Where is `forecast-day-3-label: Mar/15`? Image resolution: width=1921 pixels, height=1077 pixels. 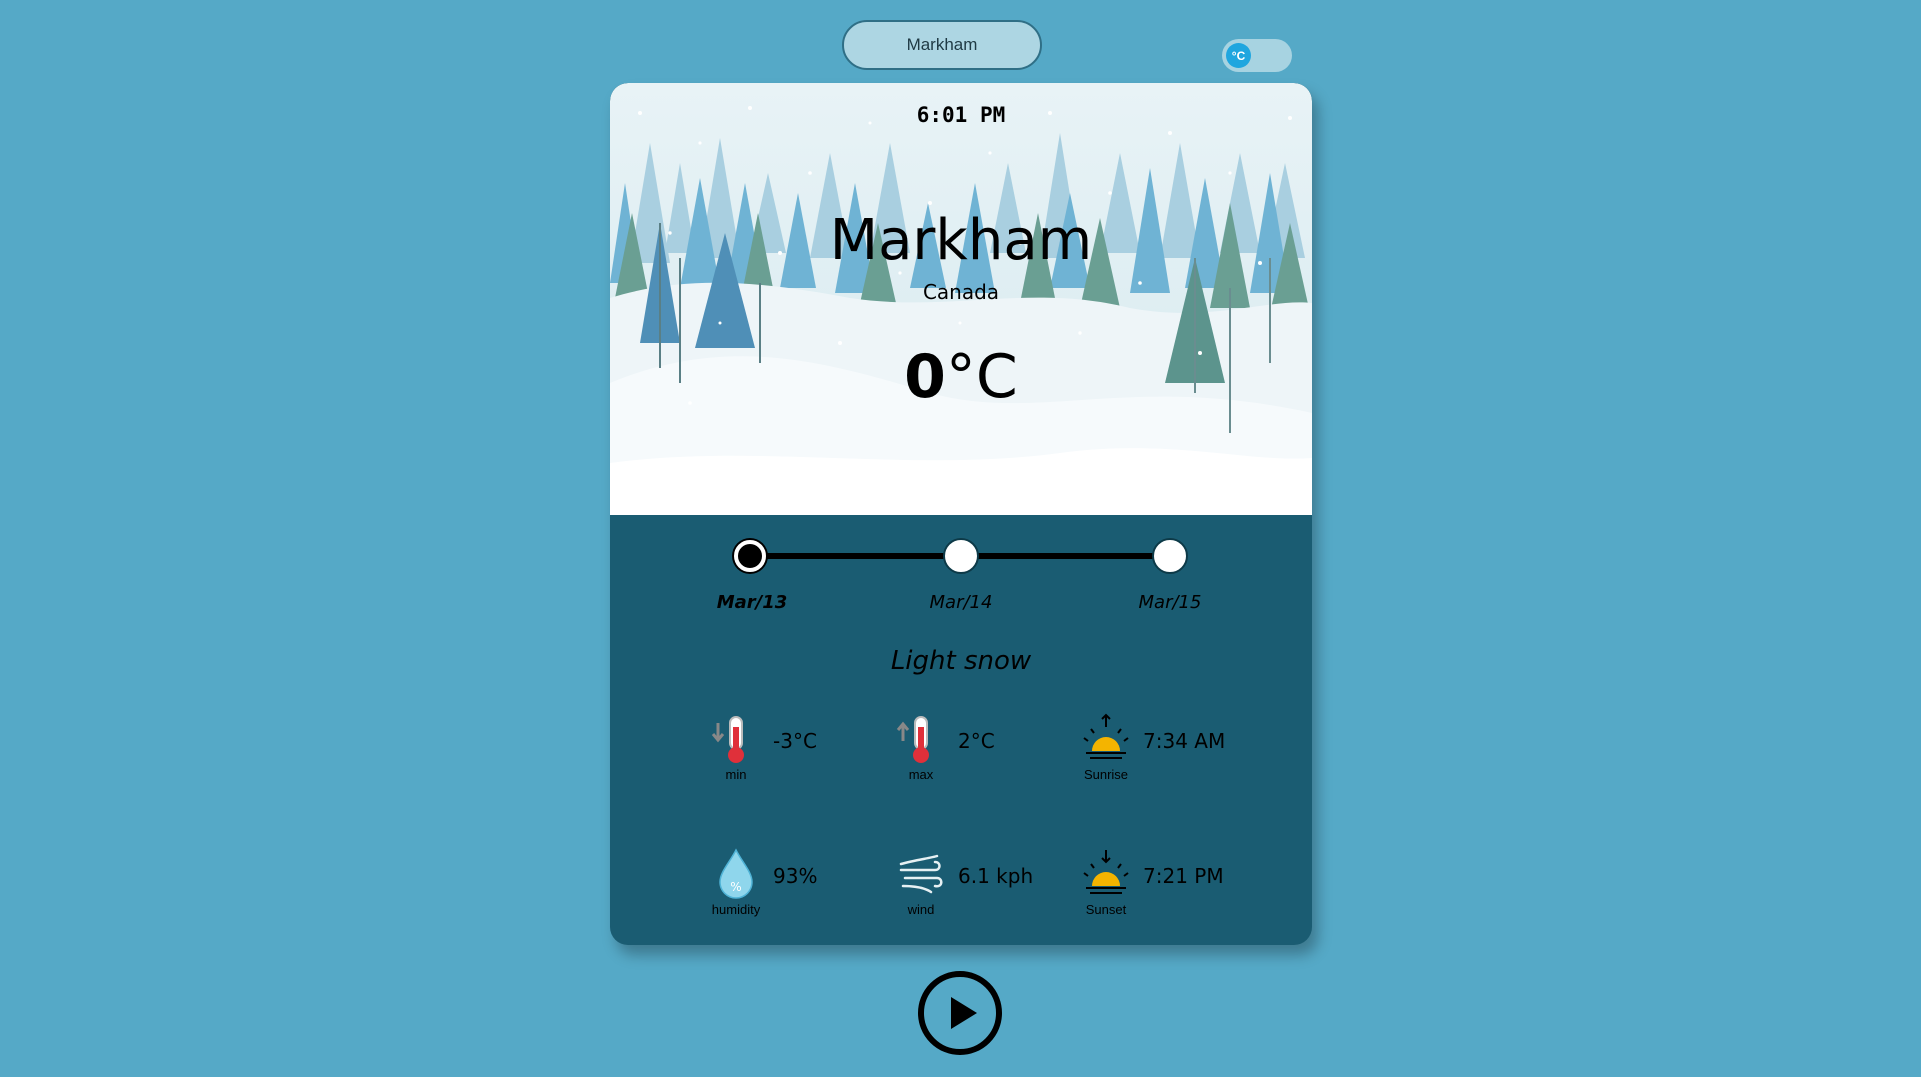 forecast-day-3-label: Mar/15 is located at coordinates (1170, 602).